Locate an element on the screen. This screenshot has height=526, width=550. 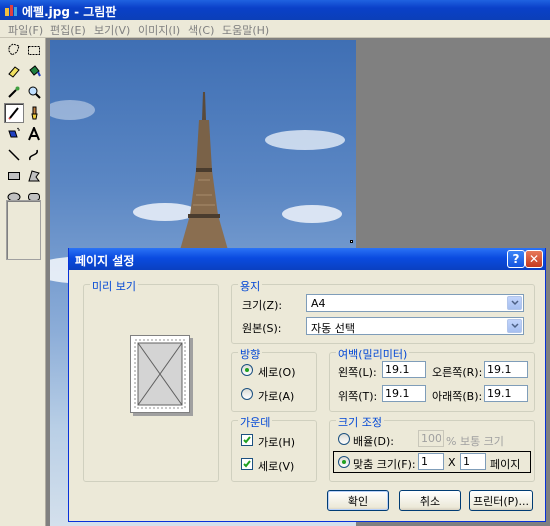
fit-wide-field is located at coordinates (431, 461).